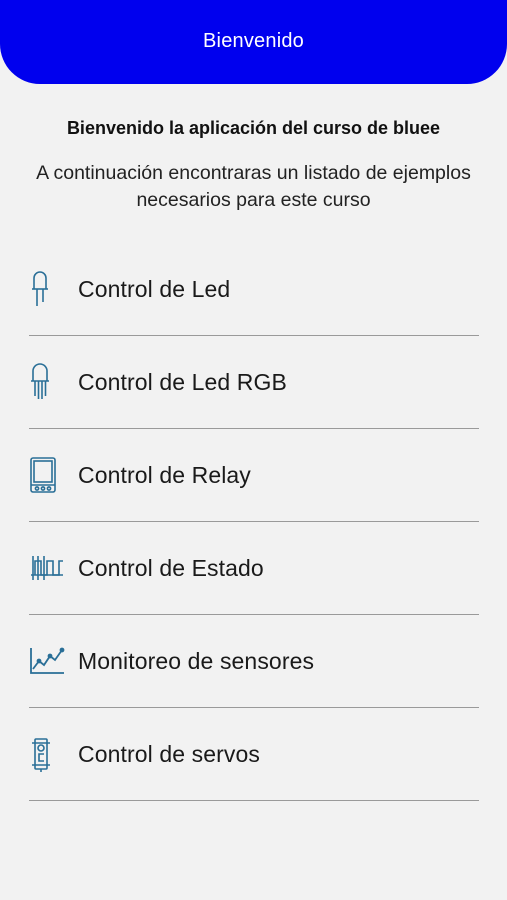 The image size is (507, 900). What do you see at coordinates (164, 474) in the screenshot?
I see `menu-item-label: Control de Relay` at bounding box center [164, 474].